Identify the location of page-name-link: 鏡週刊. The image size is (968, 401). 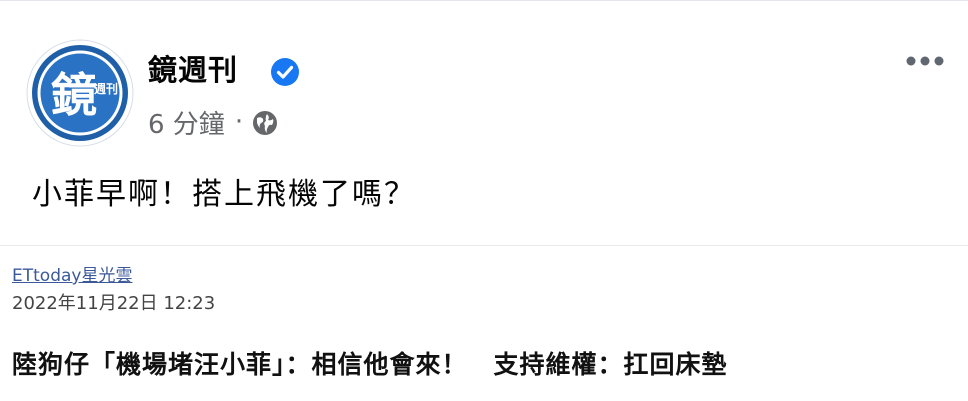
(193, 68).